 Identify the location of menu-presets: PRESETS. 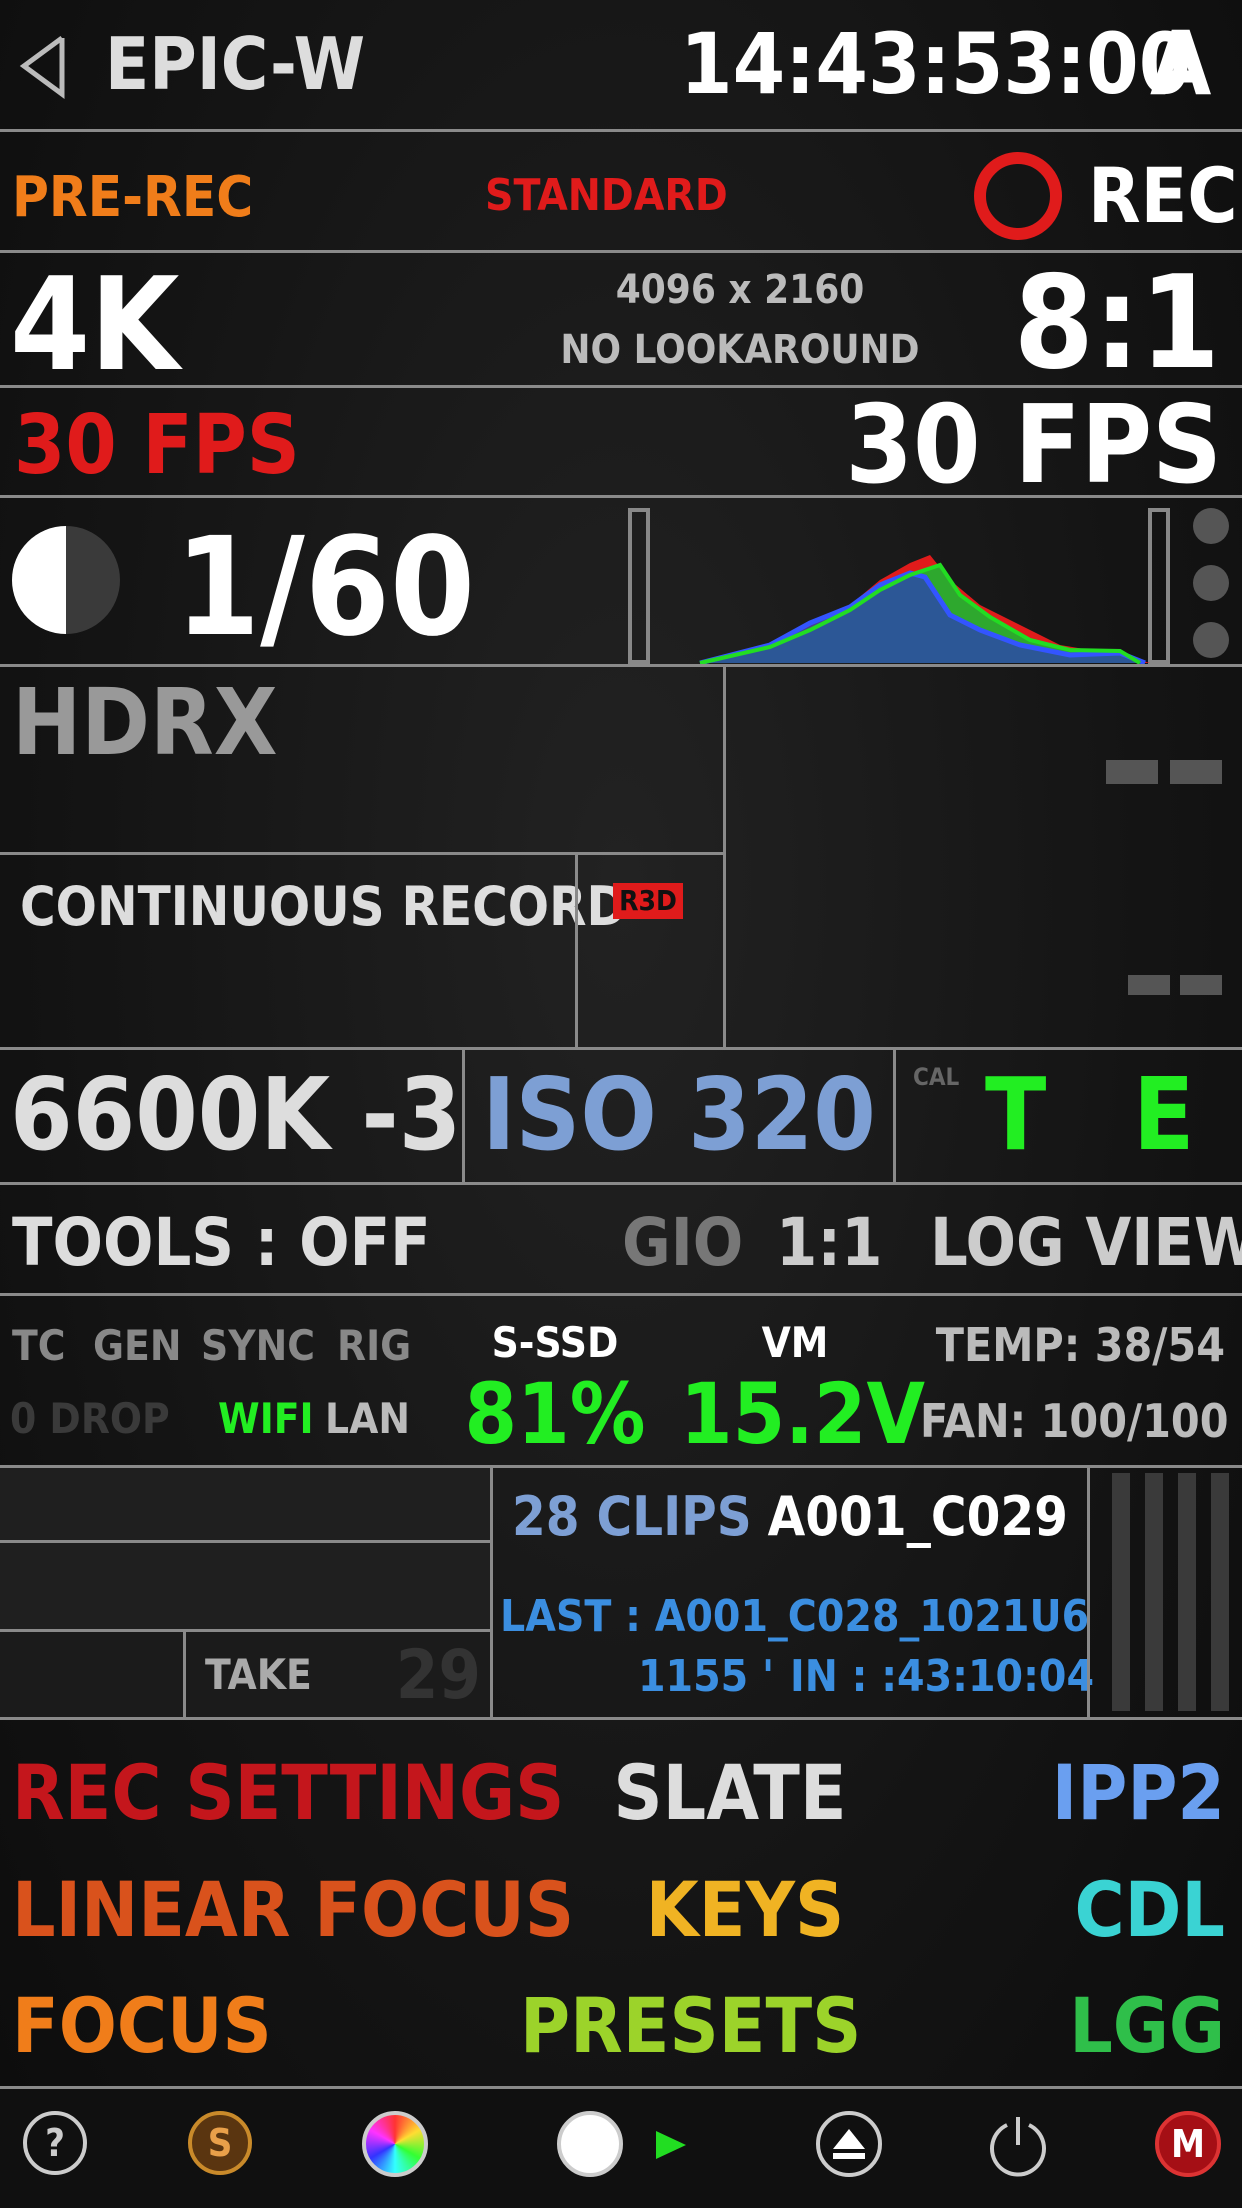
(690, 2026).